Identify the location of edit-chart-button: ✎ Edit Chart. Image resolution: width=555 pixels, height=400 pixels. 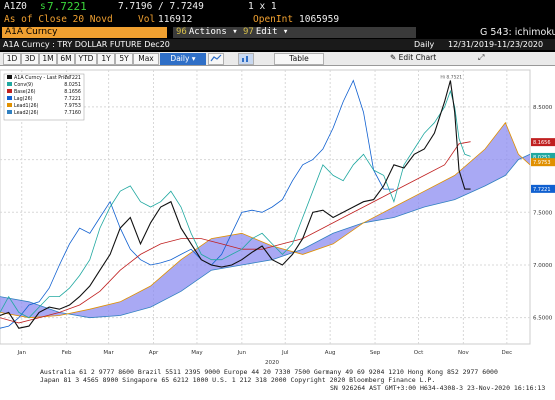
(413, 58).